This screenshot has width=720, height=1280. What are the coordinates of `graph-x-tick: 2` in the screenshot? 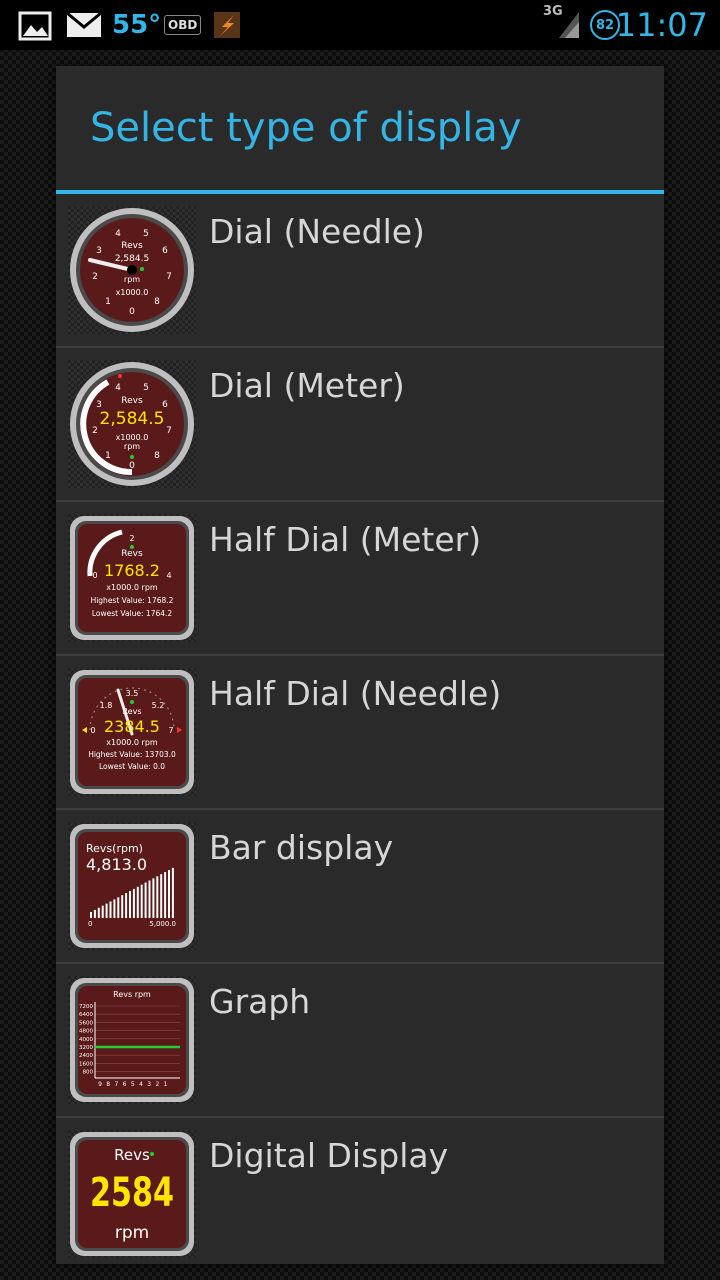 It's located at (157, 1084).